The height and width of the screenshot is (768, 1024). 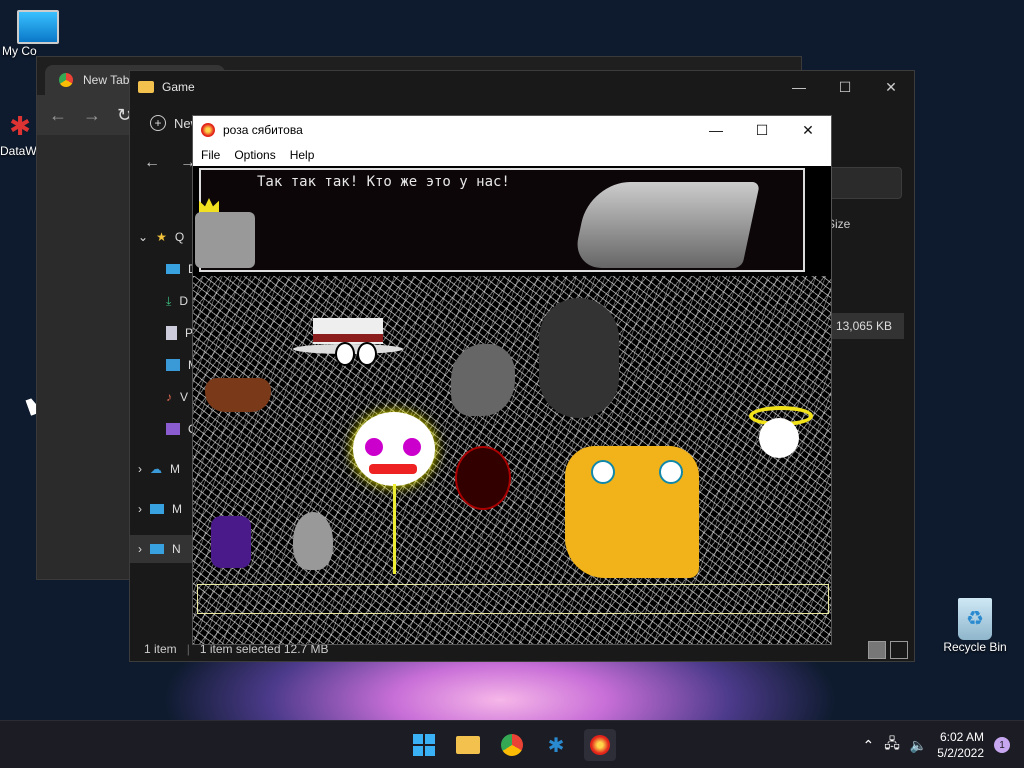 What do you see at coordinates (864, 228) in the screenshot?
I see `column-header-size: Size` at bounding box center [864, 228].